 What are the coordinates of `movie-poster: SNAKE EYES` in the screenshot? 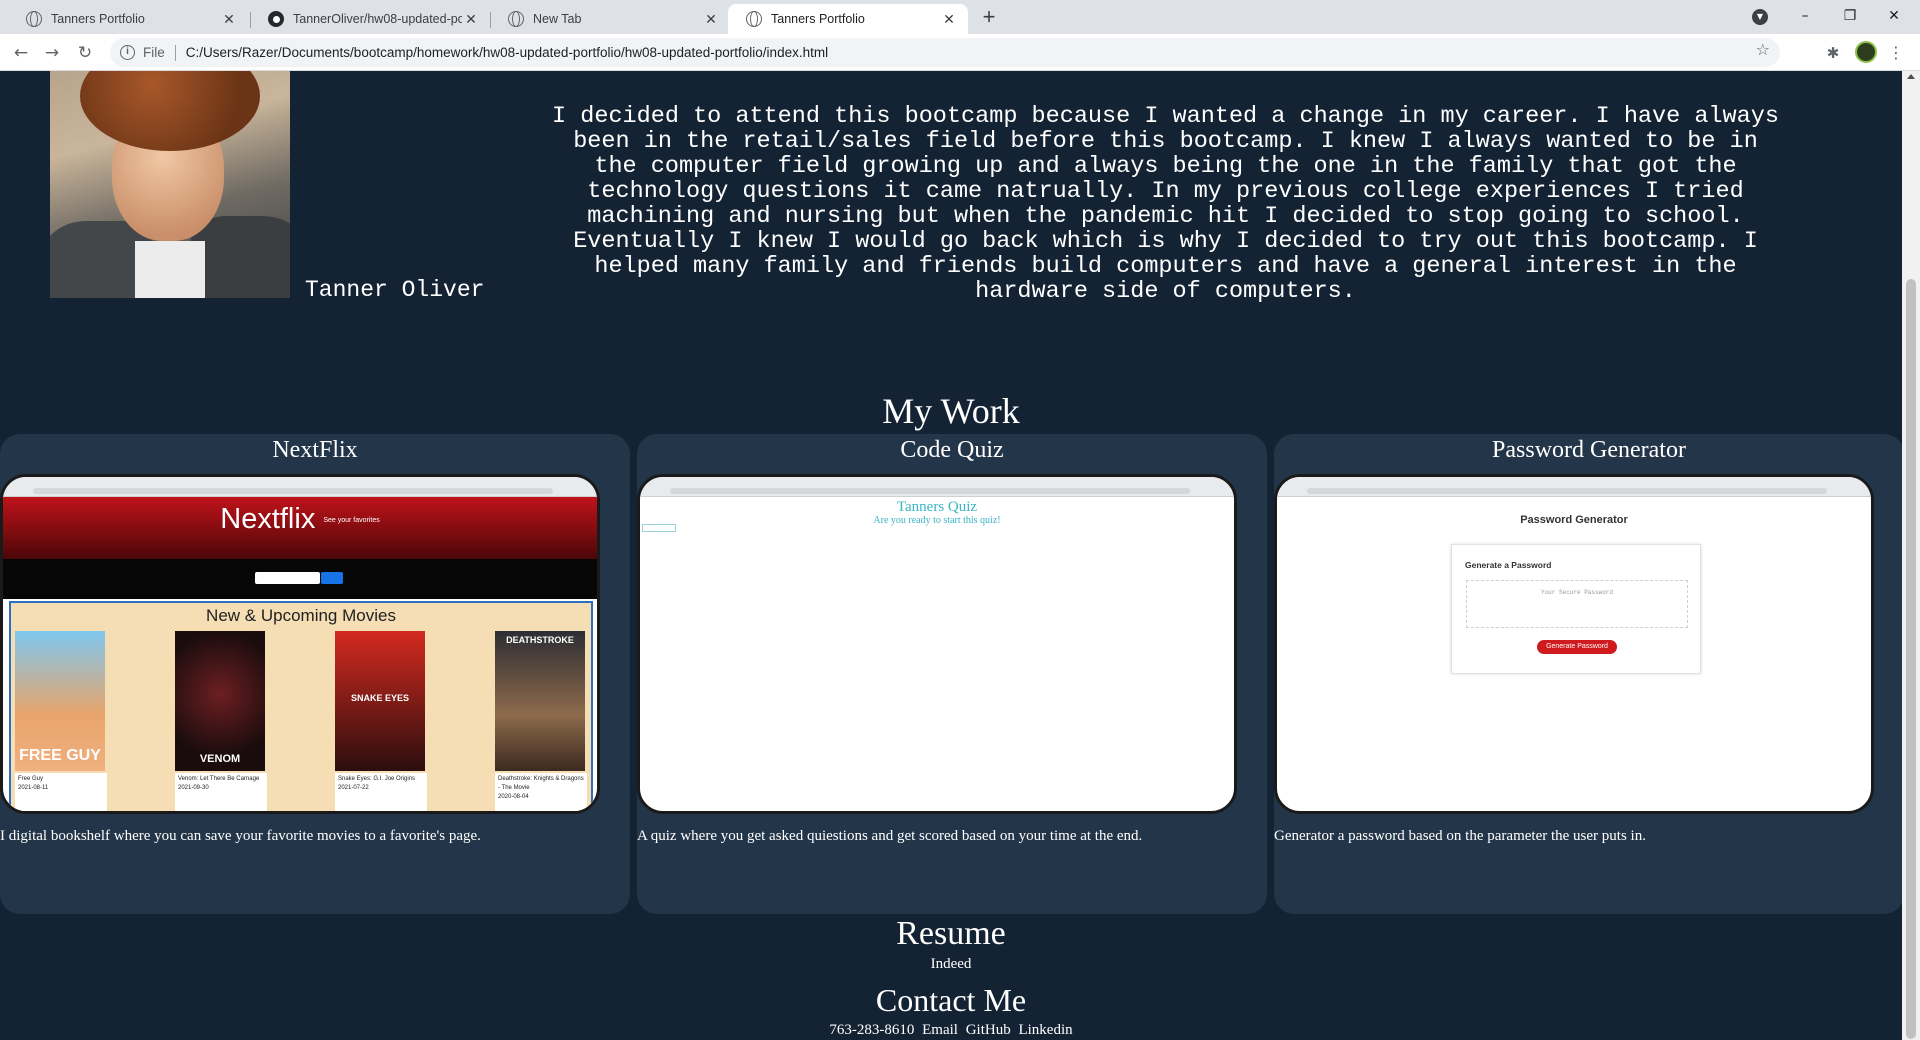 It's located at (380, 701).